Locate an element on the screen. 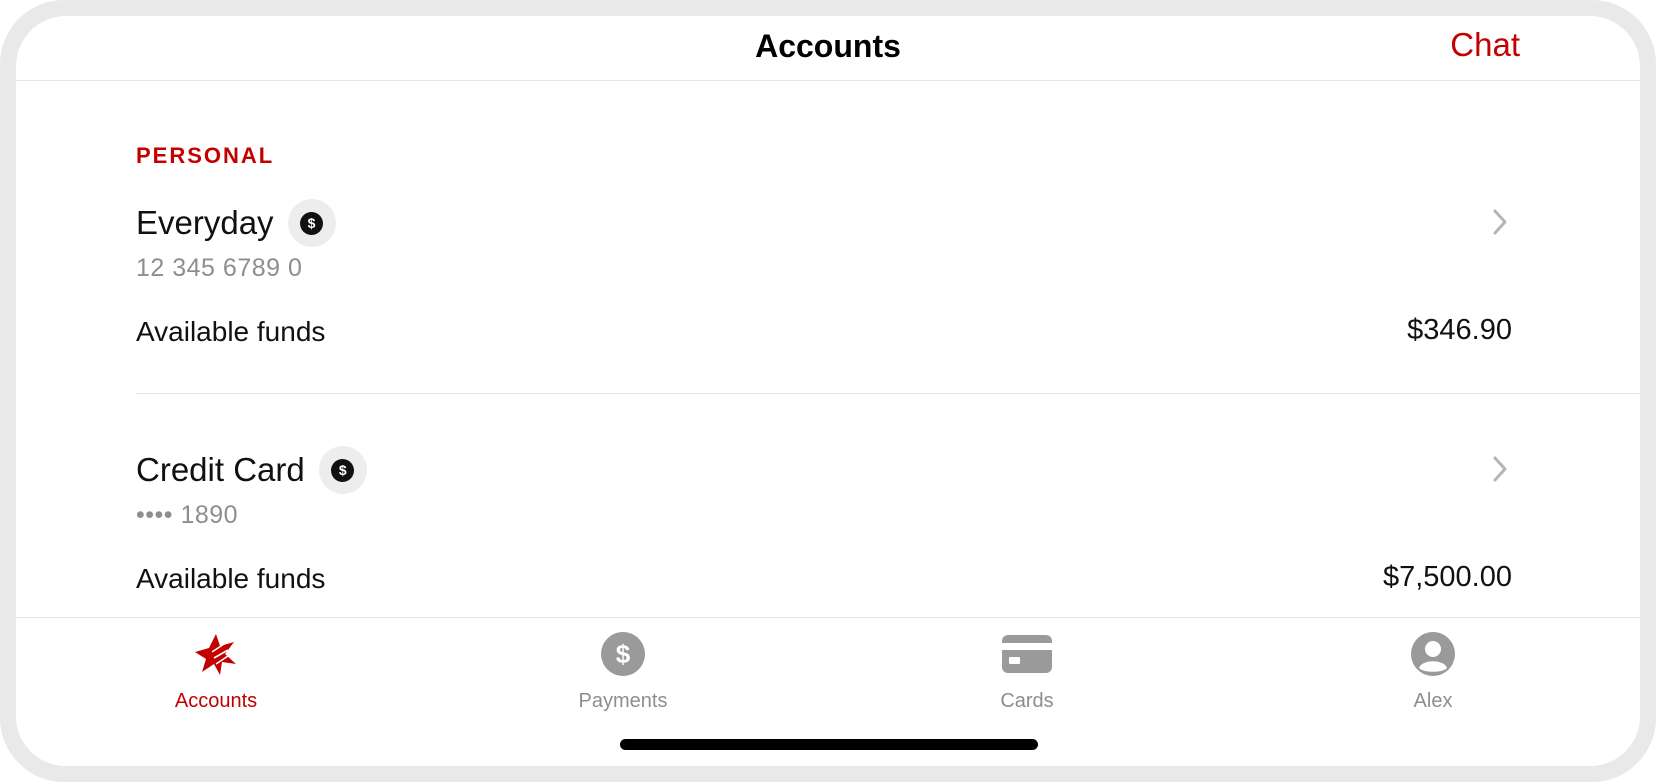  account-name-row: Everyday $ is located at coordinates (236, 223).